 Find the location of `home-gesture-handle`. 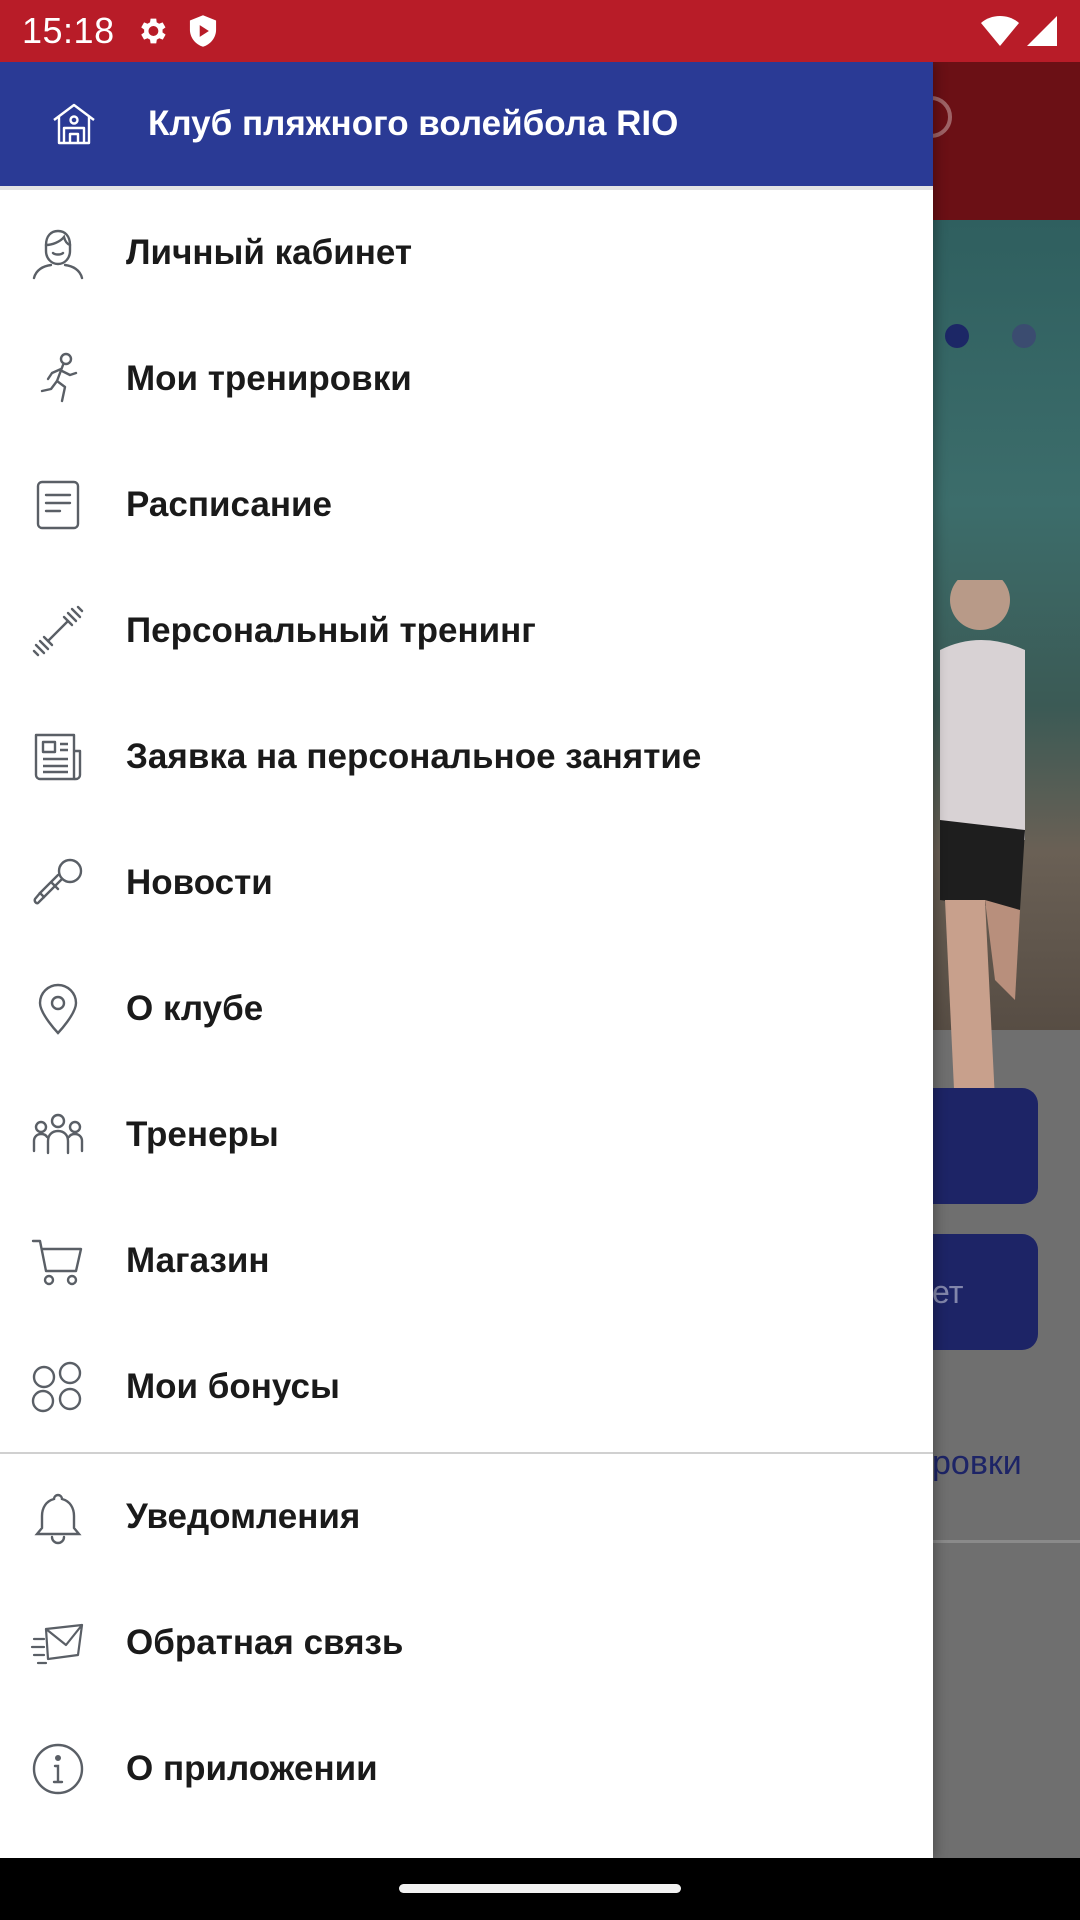

home-gesture-handle is located at coordinates (540, 1888).